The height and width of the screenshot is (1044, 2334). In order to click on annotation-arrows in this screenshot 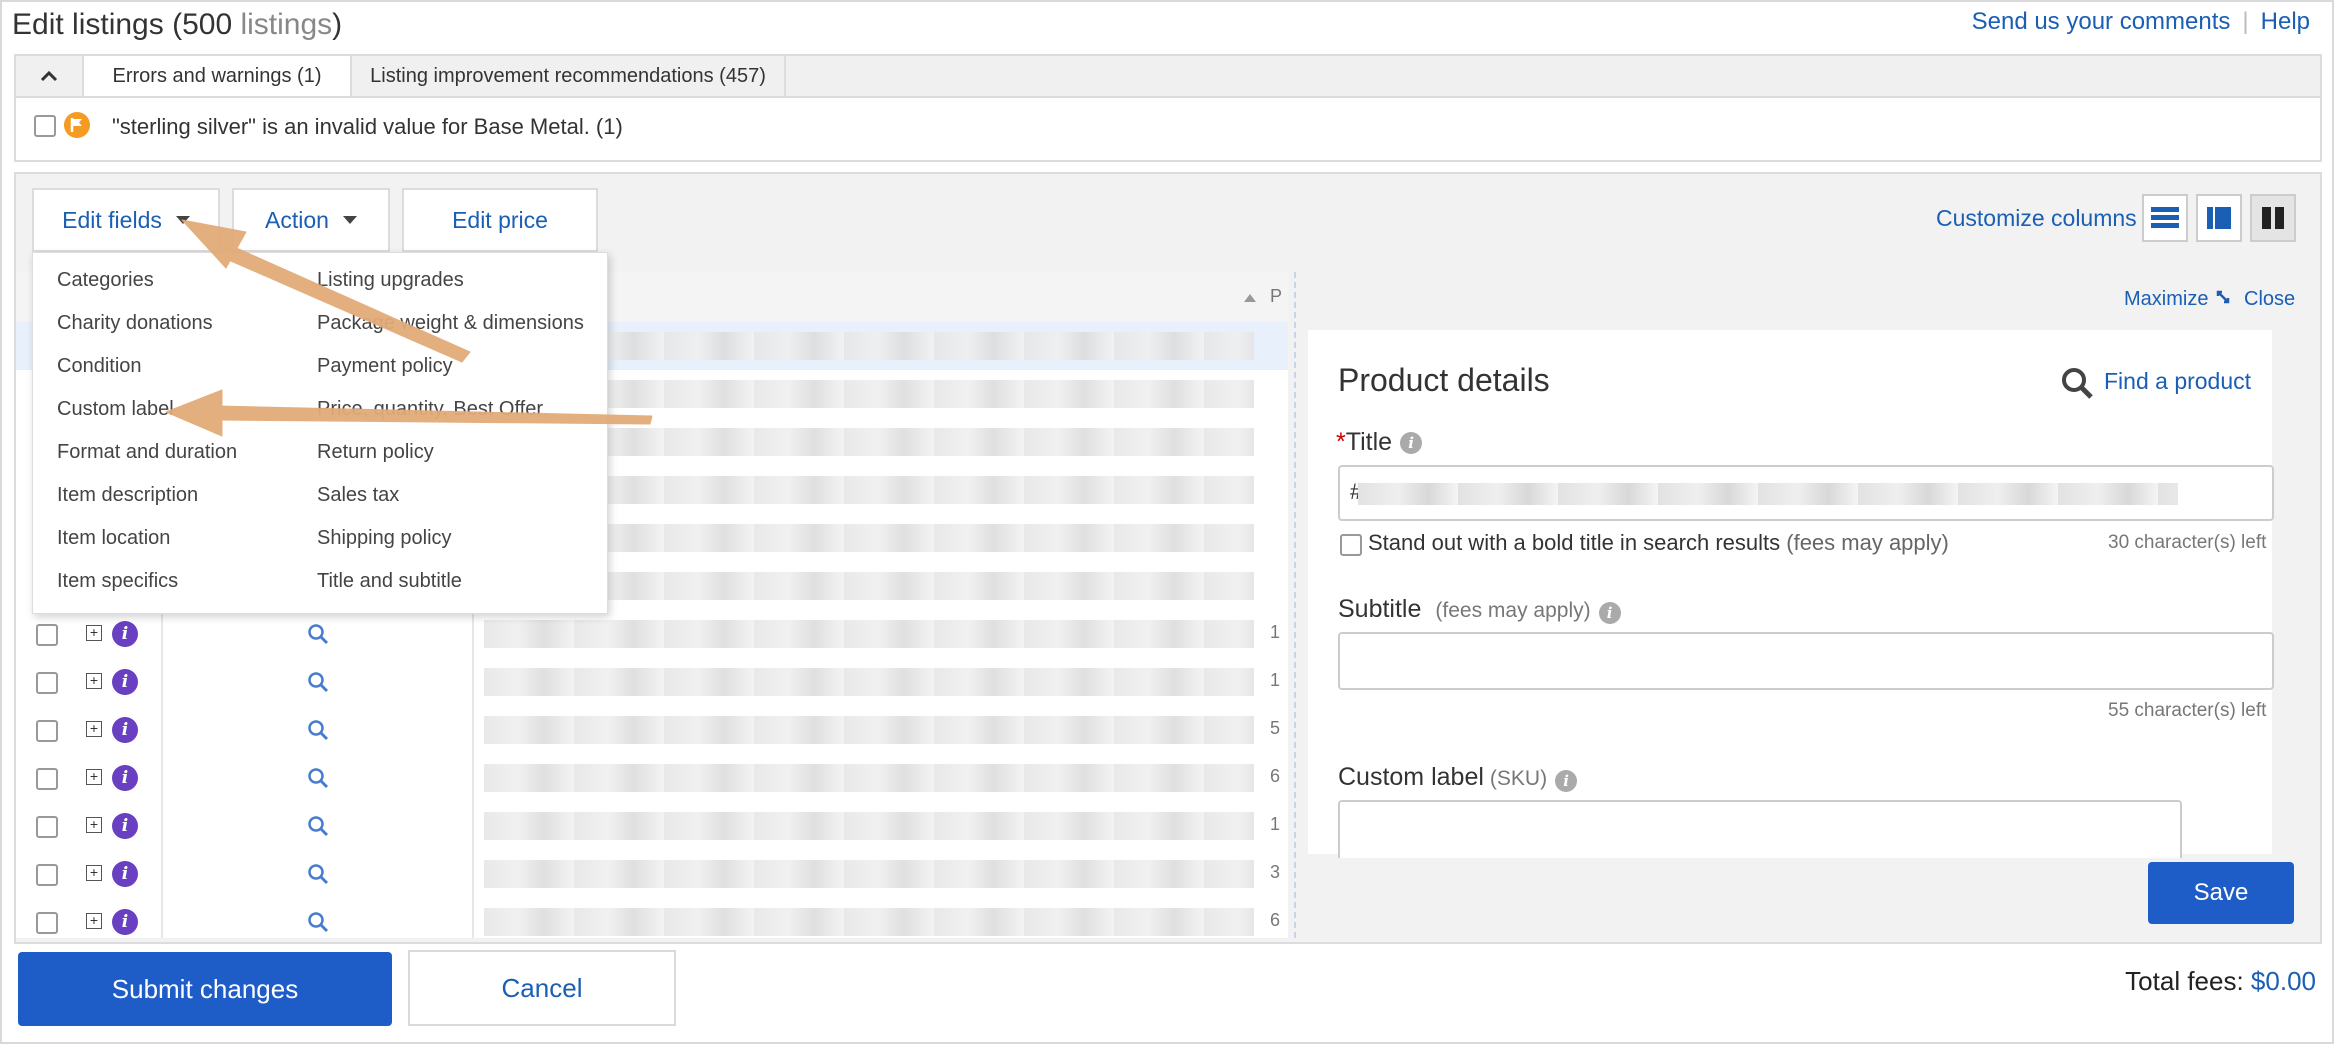, I will do `click(409, 328)`.